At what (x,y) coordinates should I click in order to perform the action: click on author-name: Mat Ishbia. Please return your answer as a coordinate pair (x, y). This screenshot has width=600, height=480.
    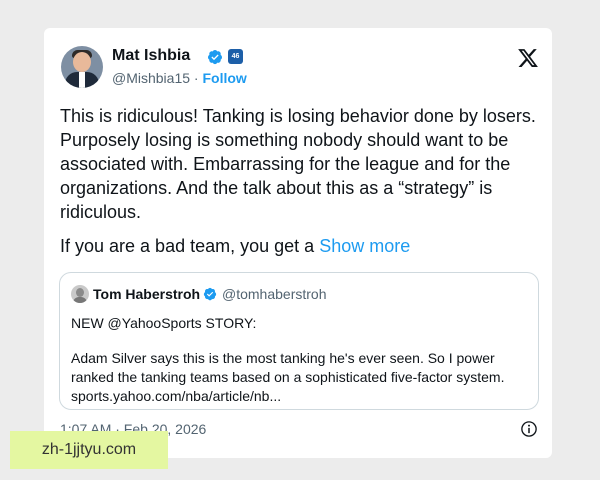
    Looking at the image, I should click on (151, 56).